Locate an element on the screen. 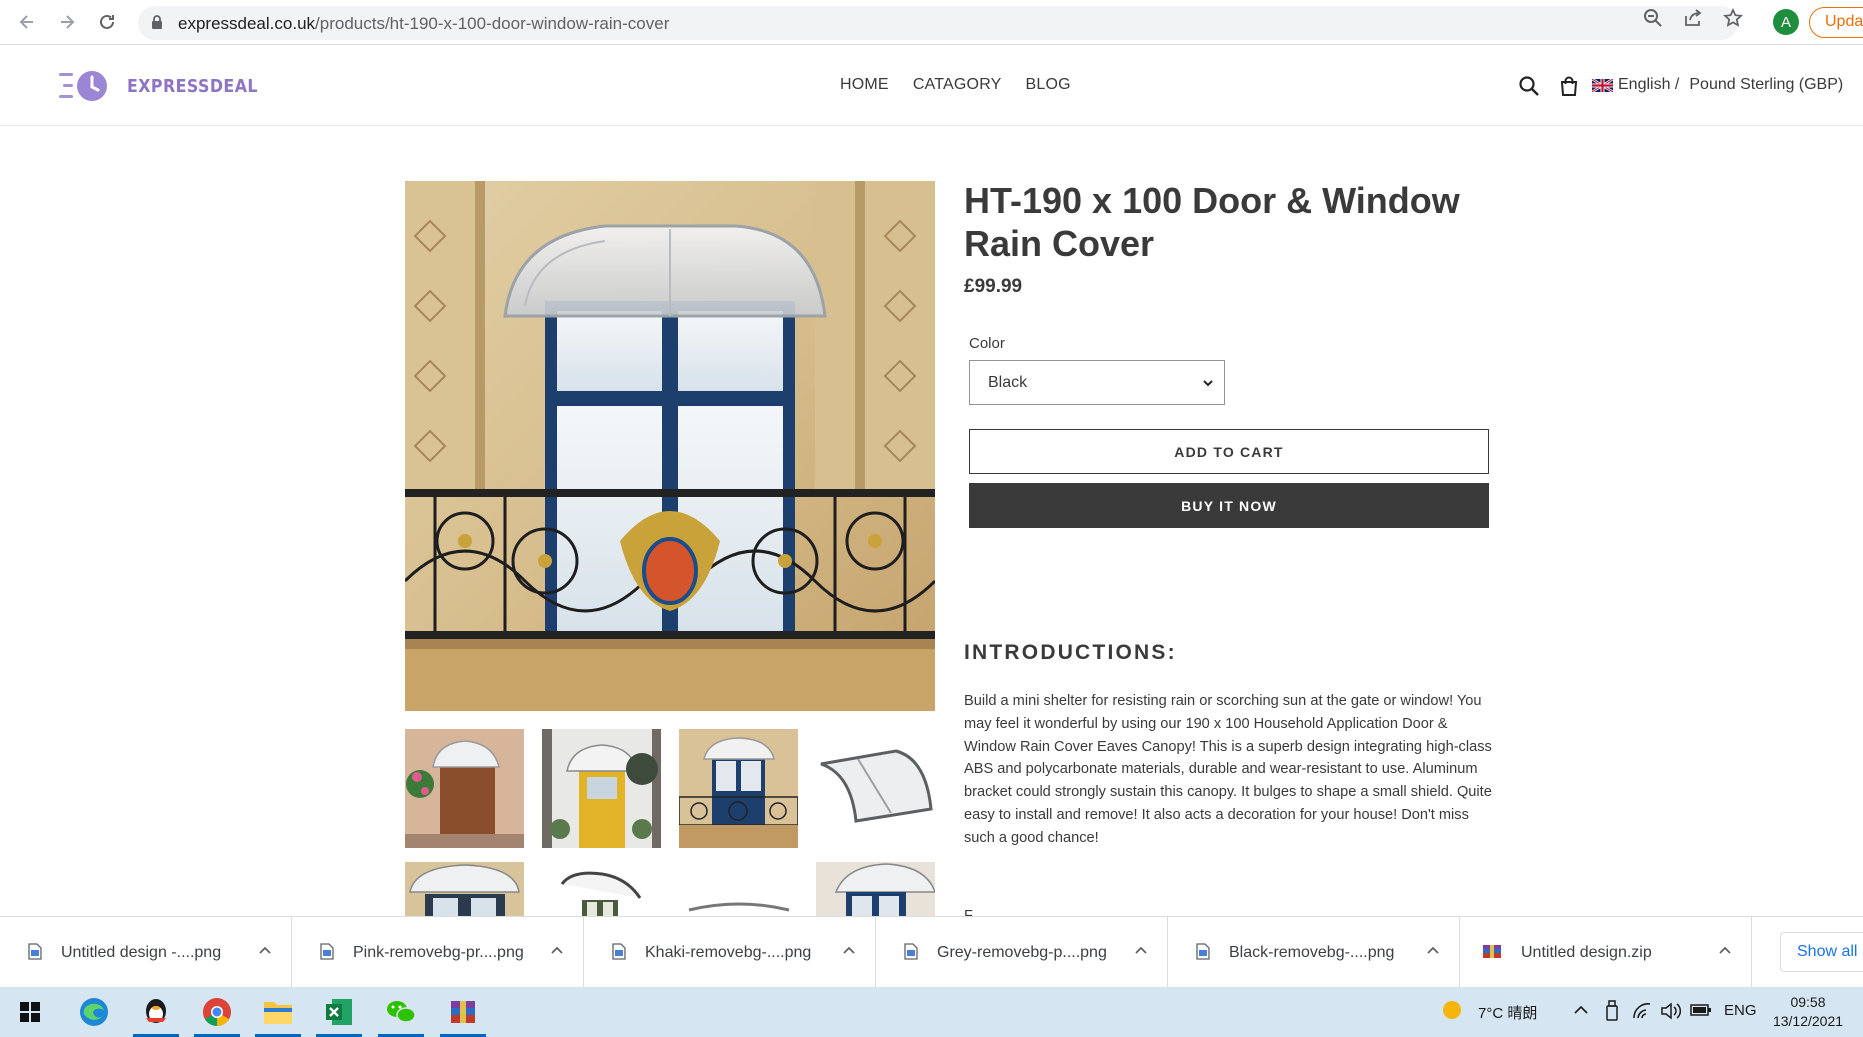 The height and width of the screenshot is (1037, 1863). download-item: Khaki-removebg-....png is located at coordinates (730, 952).